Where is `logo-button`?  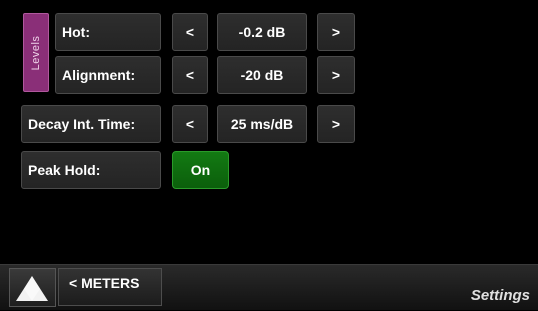 logo-button is located at coordinates (32, 287).